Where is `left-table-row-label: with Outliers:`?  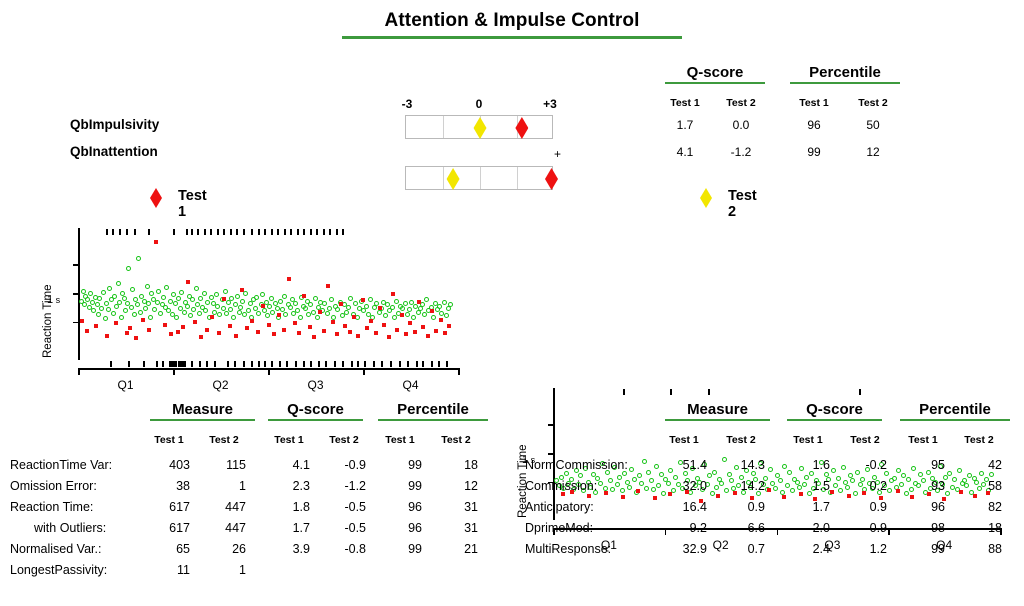 left-table-row-label: with Outliers: is located at coordinates (70, 528).